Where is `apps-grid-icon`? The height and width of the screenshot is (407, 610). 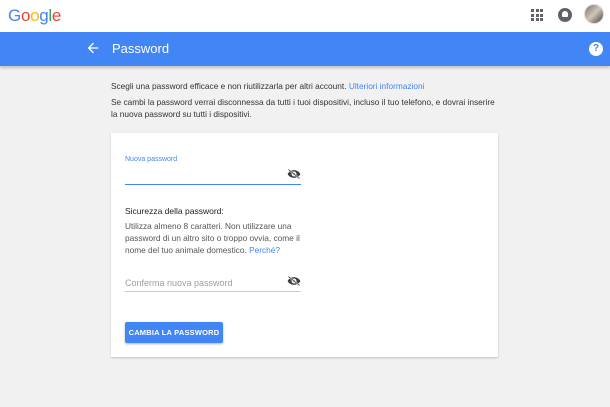 apps-grid-icon is located at coordinates (537, 15).